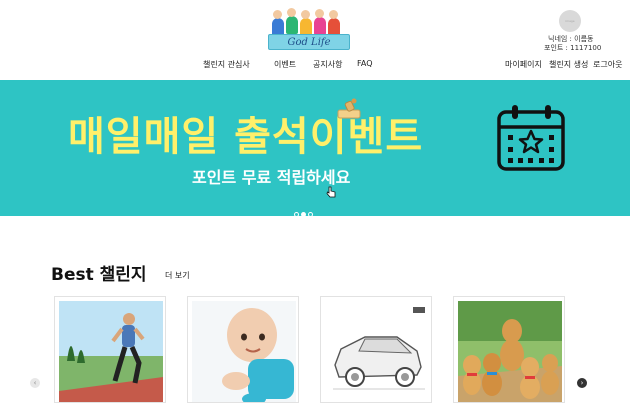 The width and height of the screenshot is (630, 403). What do you see at coordinates (226, 64) in the screenshot?
I see `nav-challenge-interests: 챌린지 관심사` at bounding box center [226, 64].